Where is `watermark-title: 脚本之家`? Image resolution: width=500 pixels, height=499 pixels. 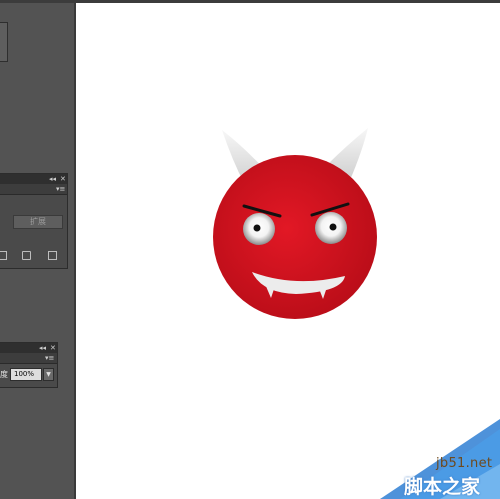
watermark-title: 脚本之家 is located at coordinates (442, 487).